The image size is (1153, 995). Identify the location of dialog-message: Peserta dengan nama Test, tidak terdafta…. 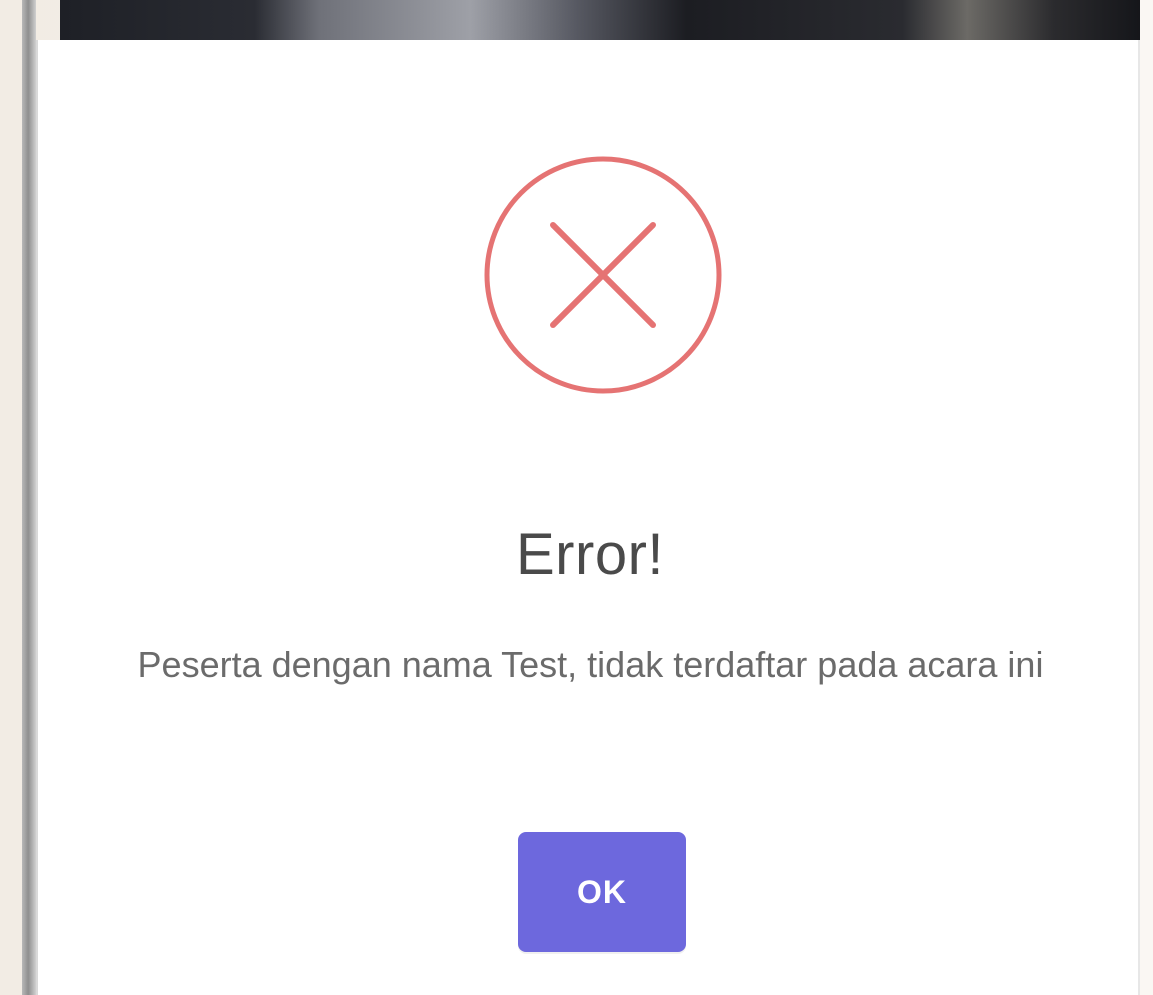
(590, 664).